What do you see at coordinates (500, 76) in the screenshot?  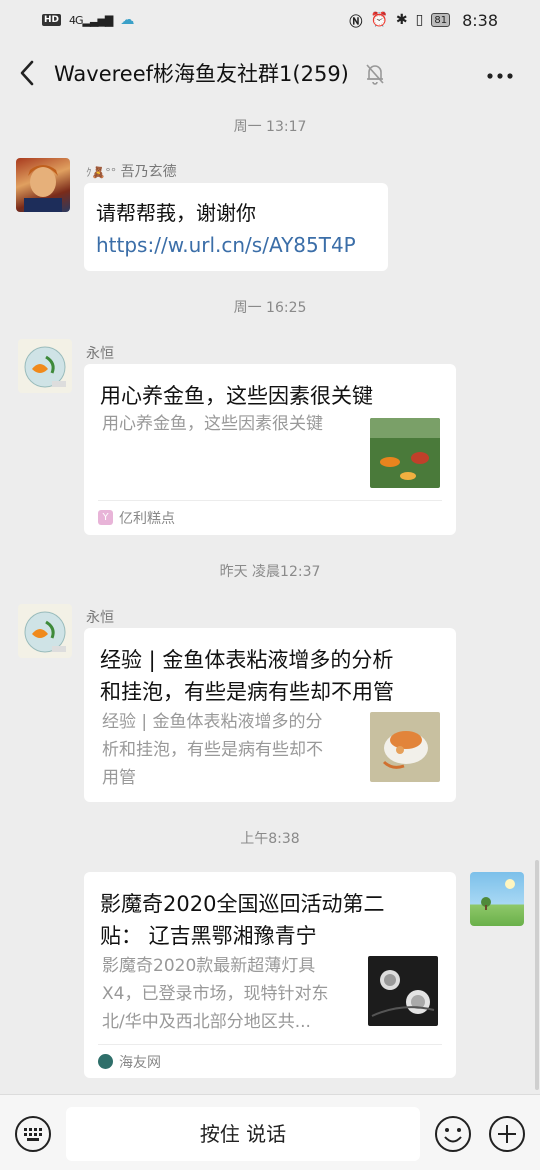 I see `more-dots-icon` at bounding box center [500, 76].